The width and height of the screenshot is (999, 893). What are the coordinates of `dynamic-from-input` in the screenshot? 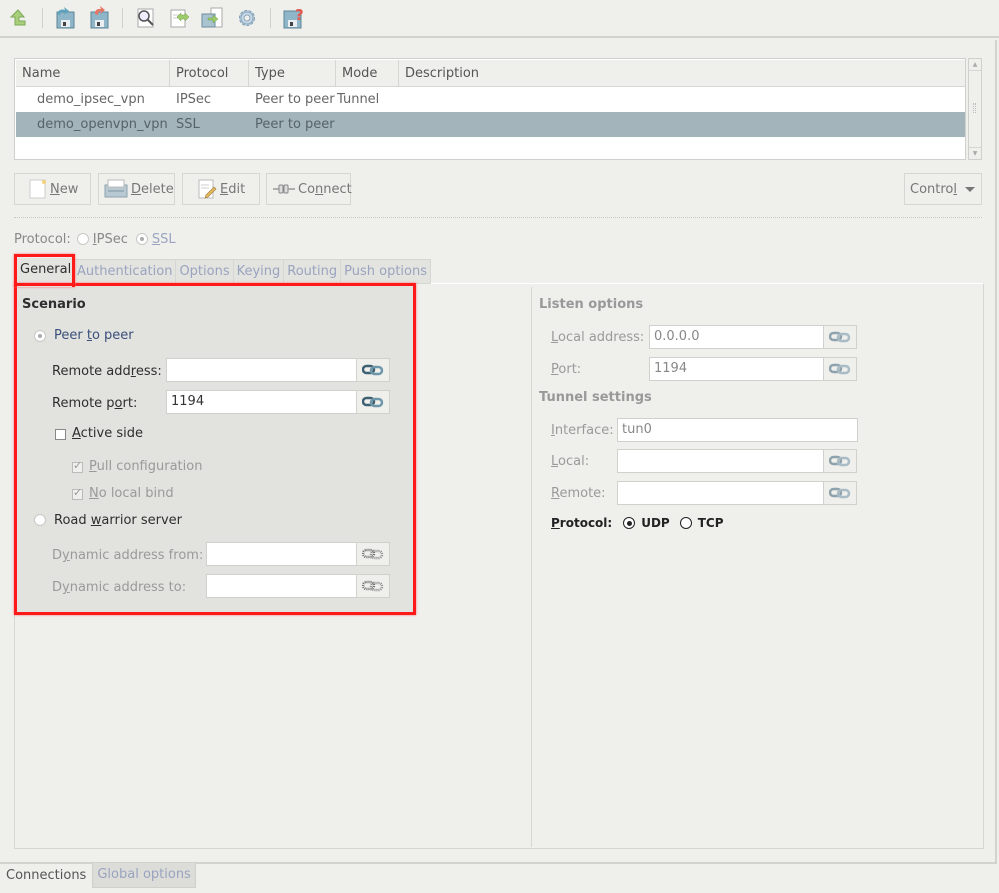 It's located at (281, 554).